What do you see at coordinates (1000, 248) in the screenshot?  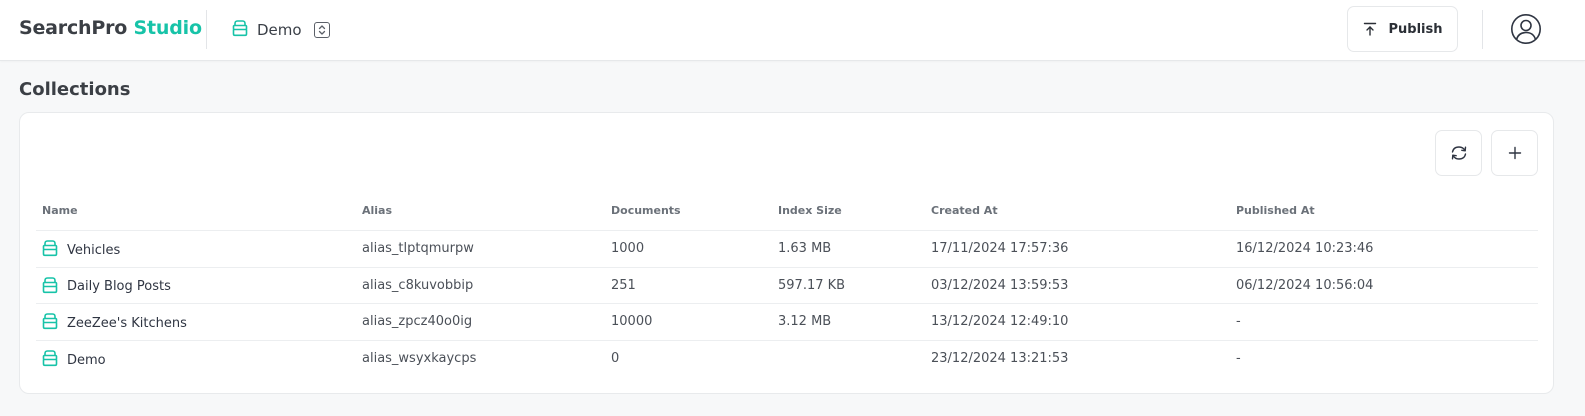 I see `created-at-cell: 17/11/2024 17:57:36` at bounding box center [1000, 248].